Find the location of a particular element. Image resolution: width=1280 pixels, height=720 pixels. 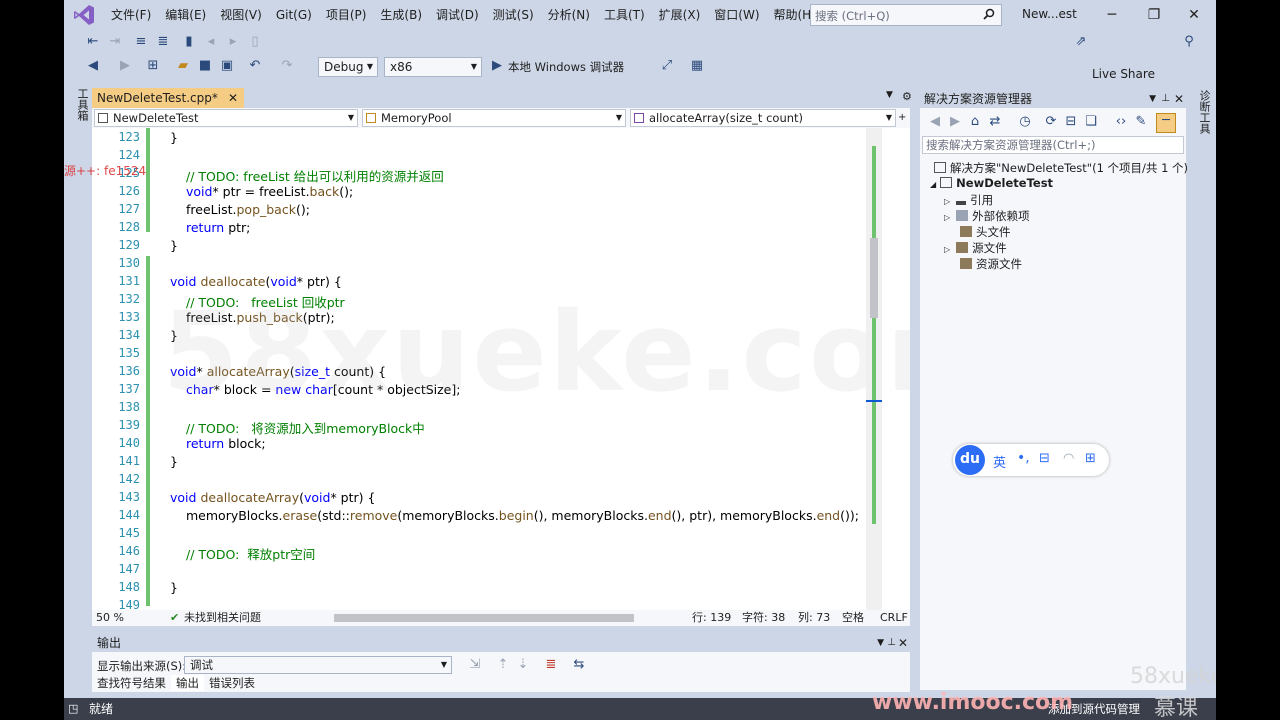

config-dropdown: Debug ▼ is located at coordinates (348, 67).